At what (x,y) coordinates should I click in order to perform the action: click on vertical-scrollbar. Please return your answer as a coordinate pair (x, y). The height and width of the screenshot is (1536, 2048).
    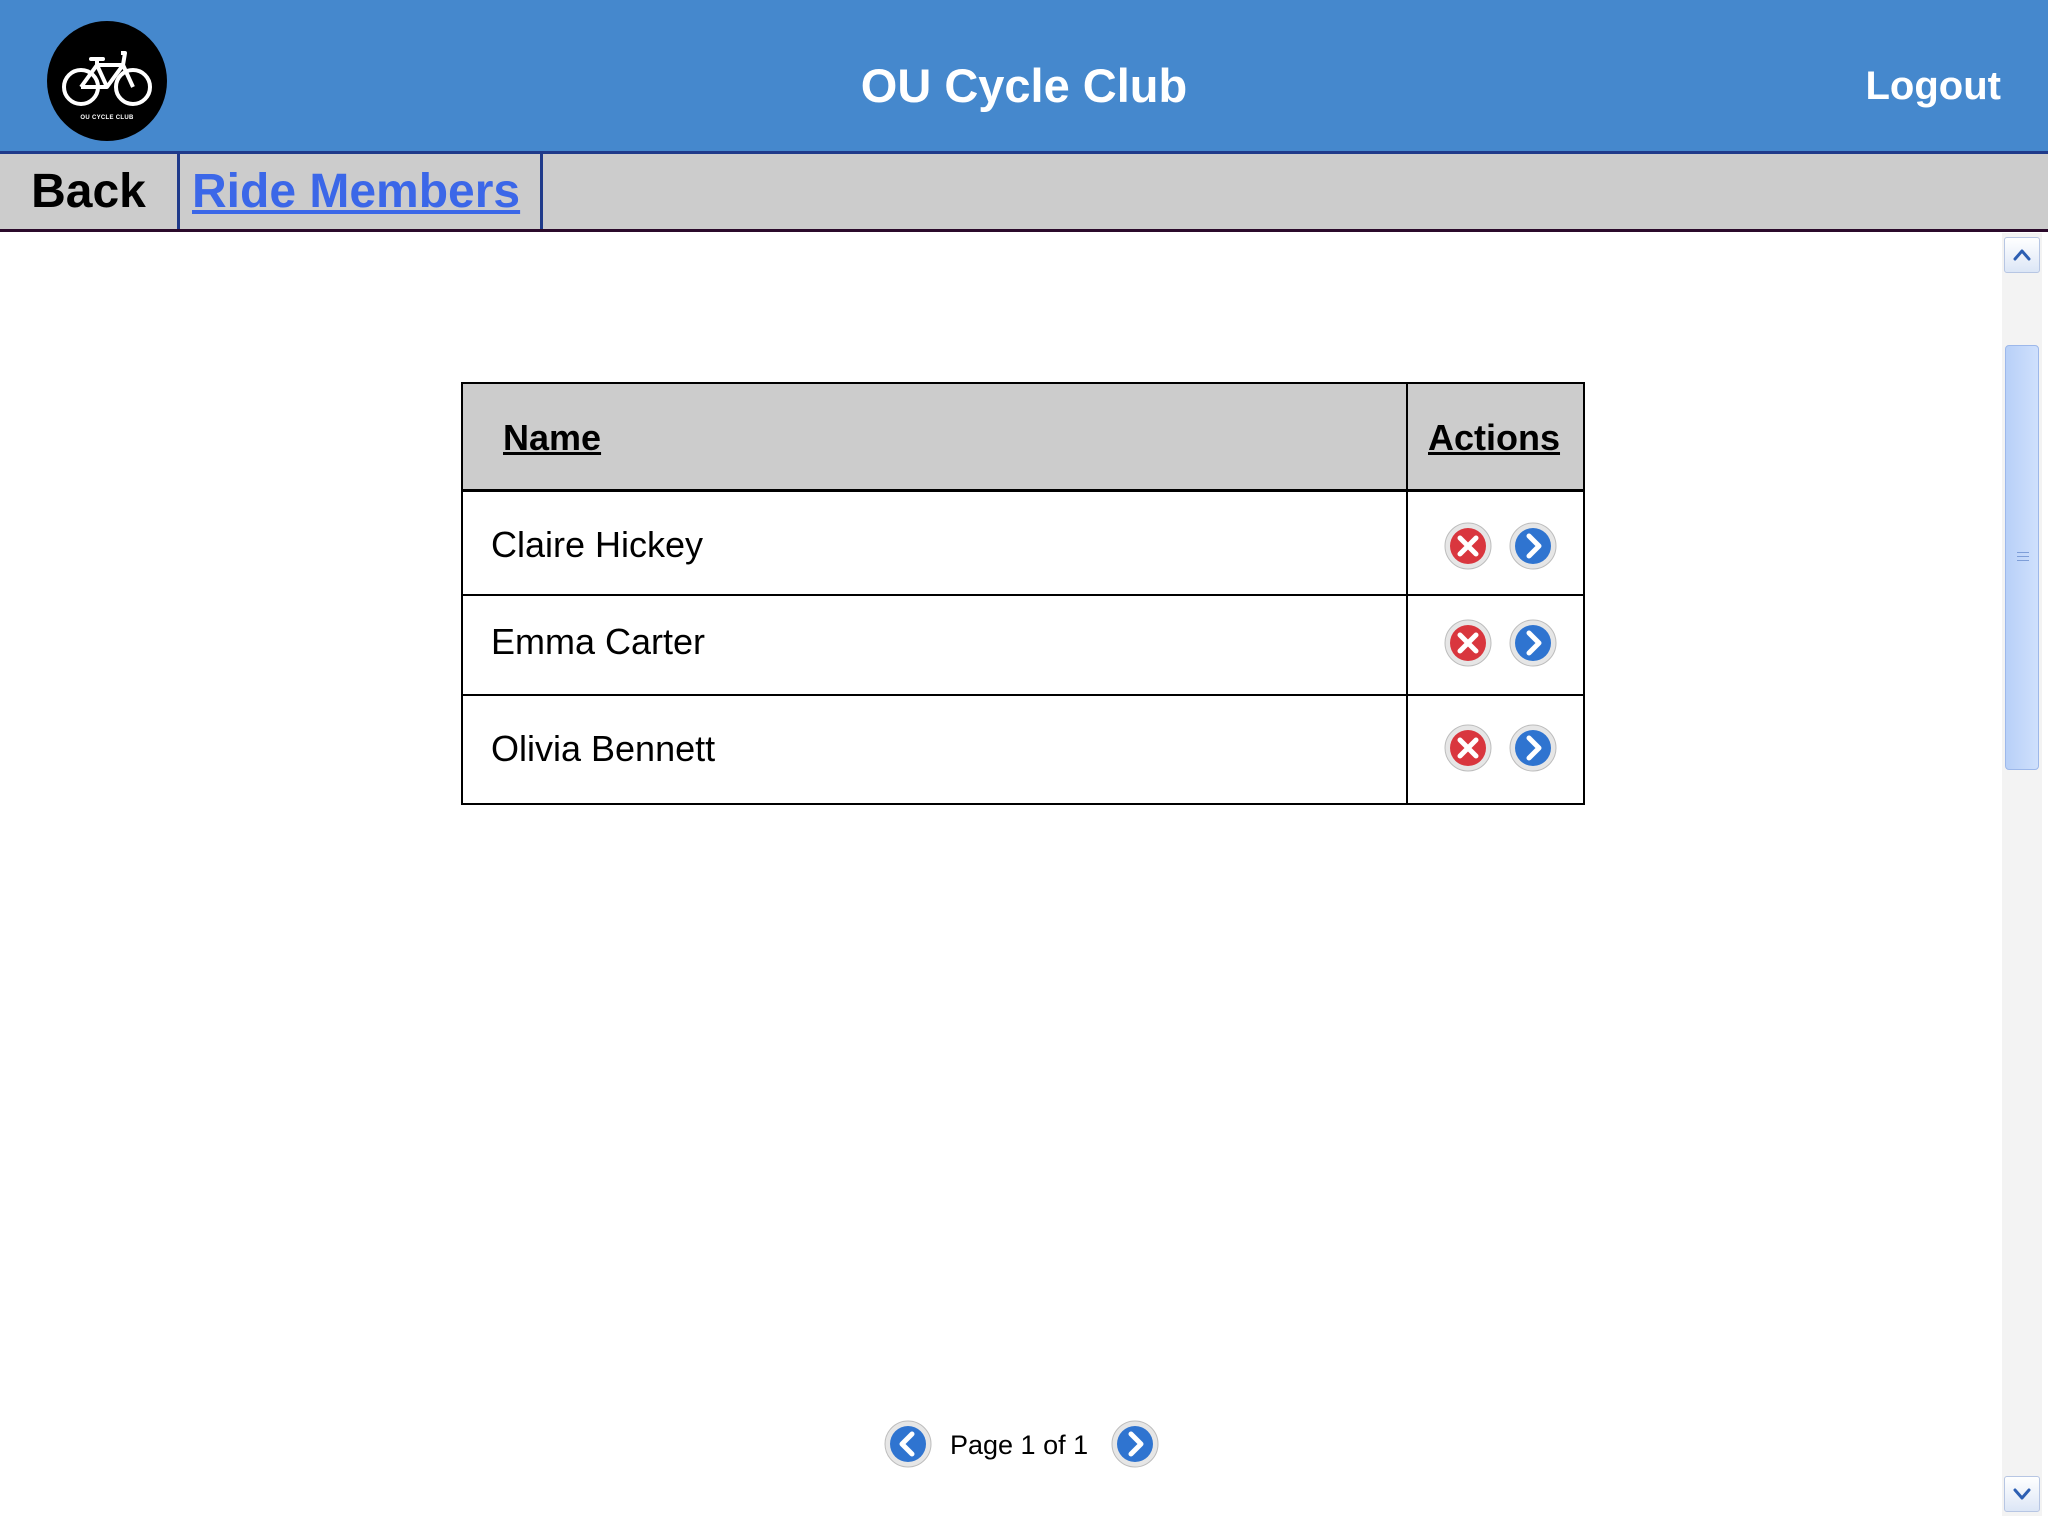
    Looking at the image, I should click on (2022, 874).